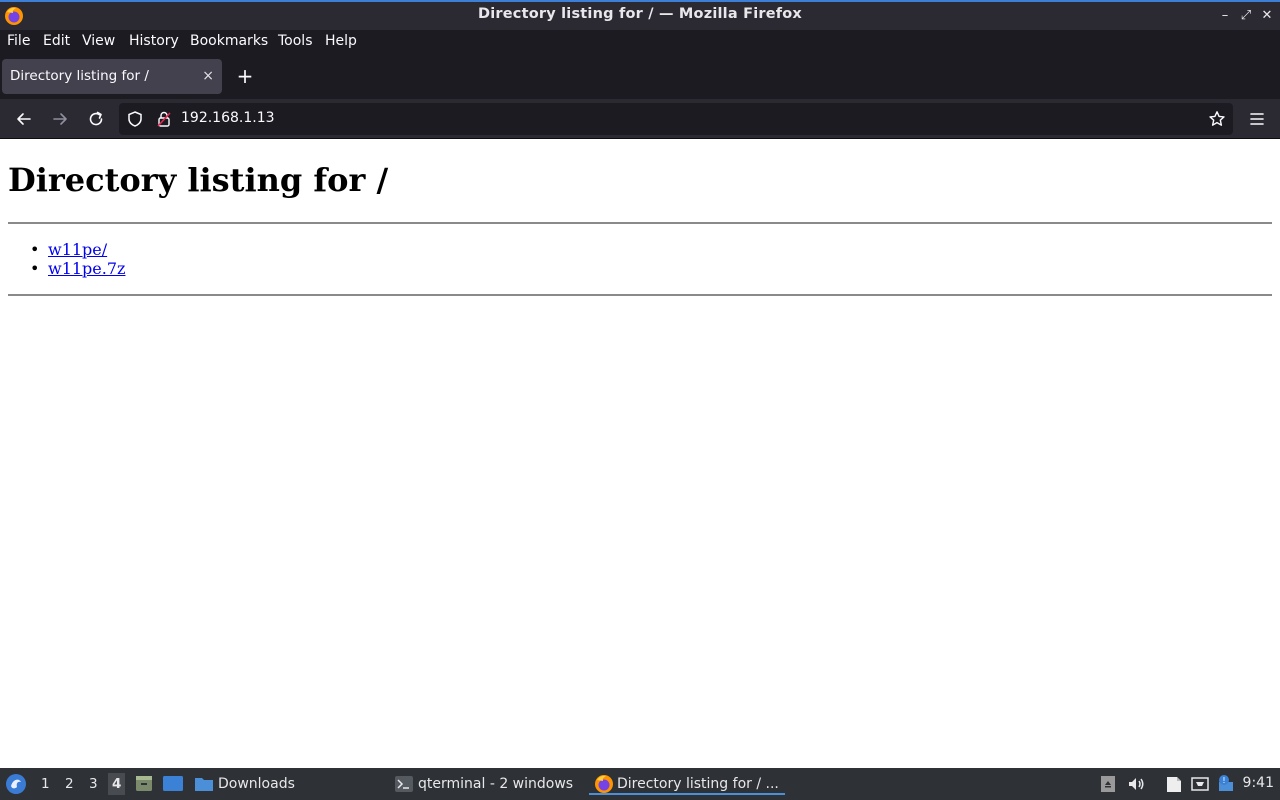  What do you see at coordinates (245, 76) in the screenshot?
I see `new-tab-button: +` at bounding box center [245, 76].